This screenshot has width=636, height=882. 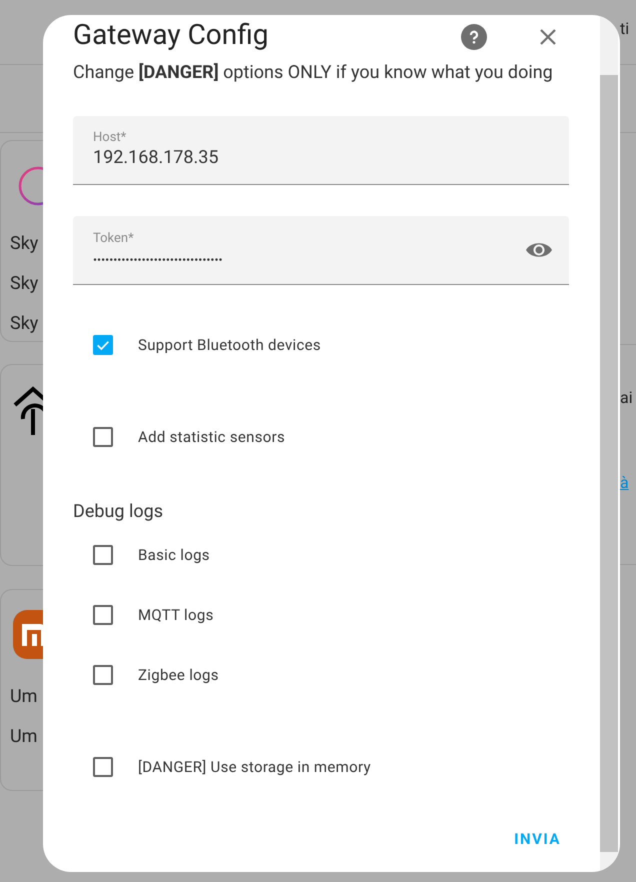 What do you see at coordinates (254, 767) in the screenshot?
I see `checkbox-label: [DANGER] Use storage in memory` at bounding box center [254, 767].